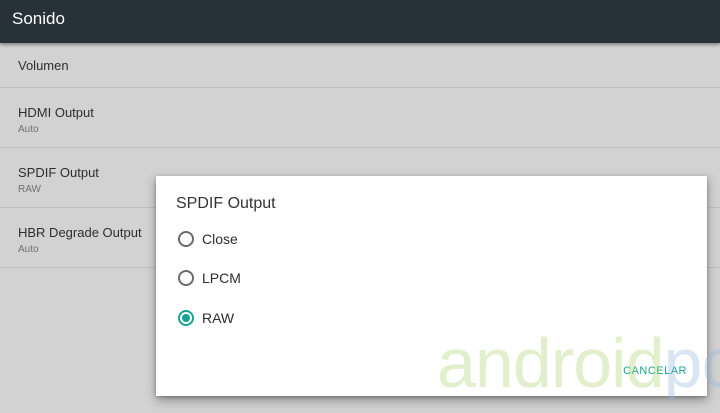  Describe the element at coordinates (218, 318) in the screenshot. I see `option-label: RAW` at that location.